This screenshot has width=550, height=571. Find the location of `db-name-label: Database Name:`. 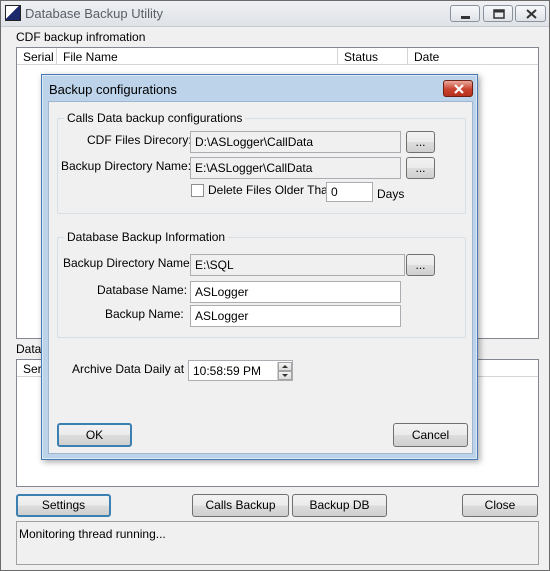

db-name-label: Database Name: is located at coordinates (142, 290).